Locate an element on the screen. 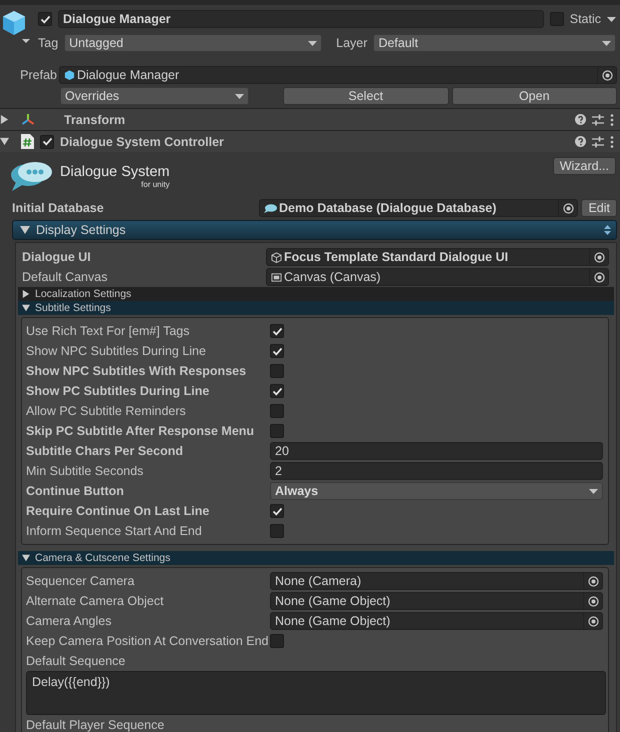  logo-title: Dialogue System is located at coordinates (115, 172).